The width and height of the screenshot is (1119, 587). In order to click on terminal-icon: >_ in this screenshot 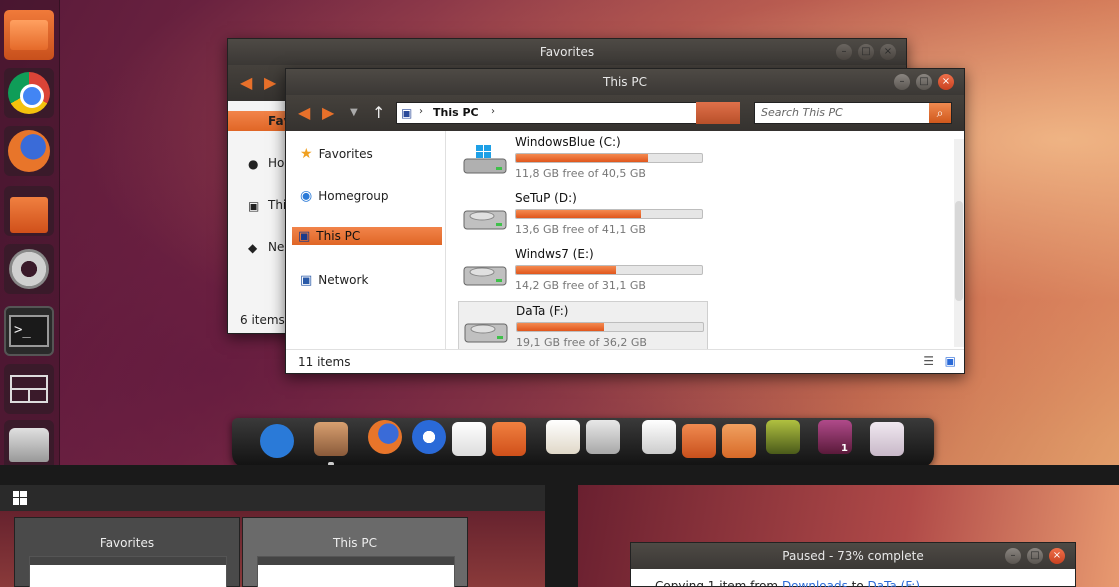, I will do `click(29, 331)`.